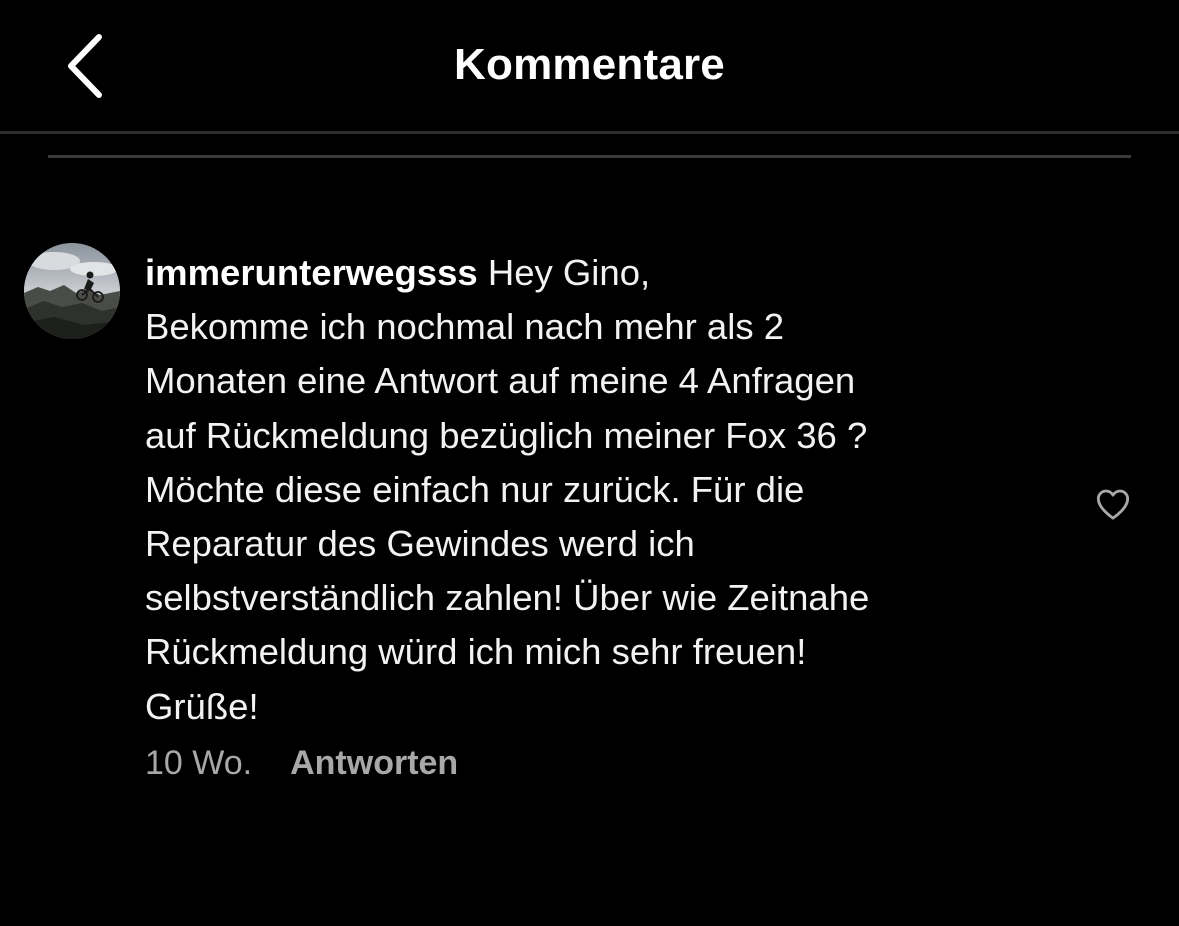  I want to click on heart-outline-icon, so click(1113, 504).